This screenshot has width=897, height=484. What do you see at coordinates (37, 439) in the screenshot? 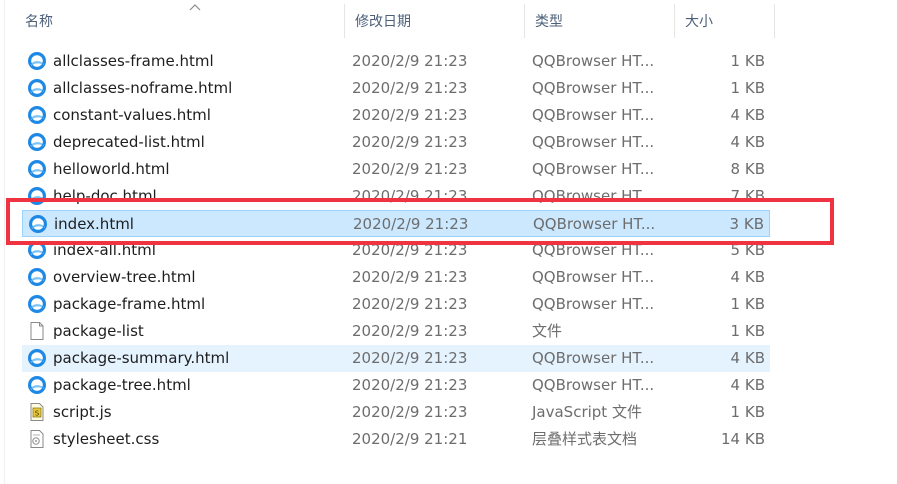
I see `css-file-icon` at bounding box center [37, 439].